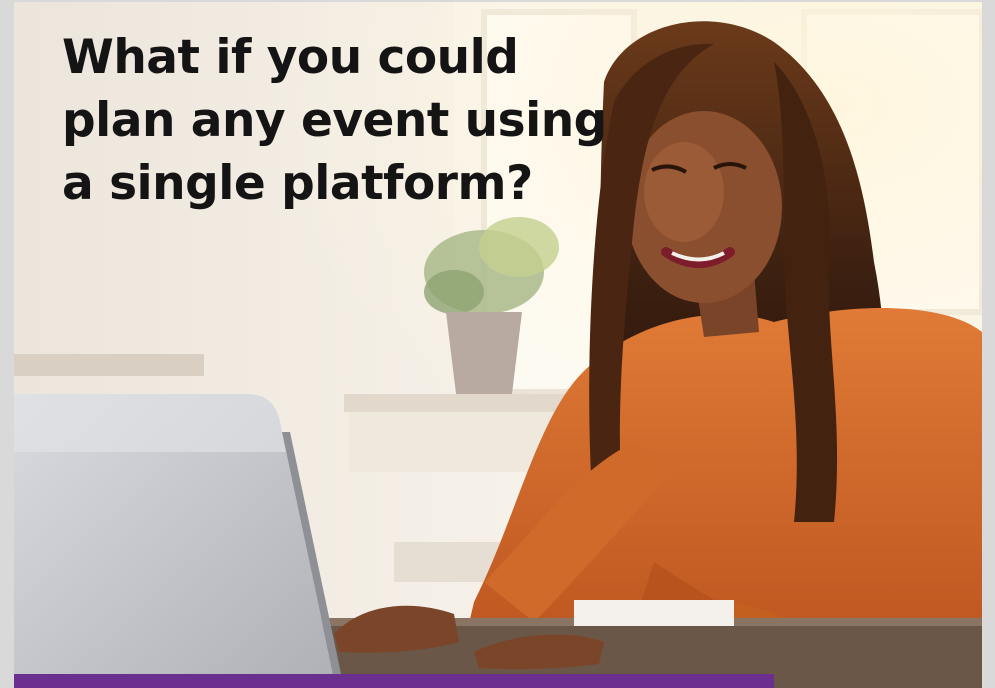 The image size is (995, 688). I want to click on headline-line-2: plan any event using, so click(334, 120).